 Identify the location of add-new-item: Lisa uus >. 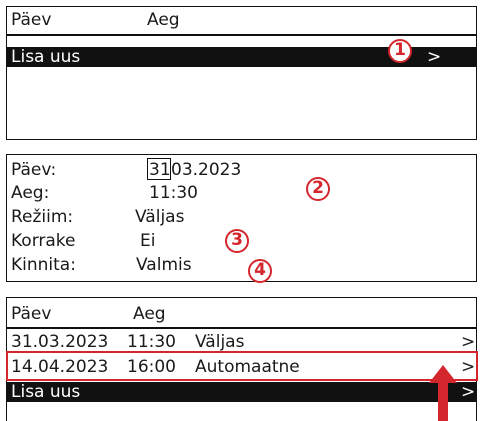
(241, 392).